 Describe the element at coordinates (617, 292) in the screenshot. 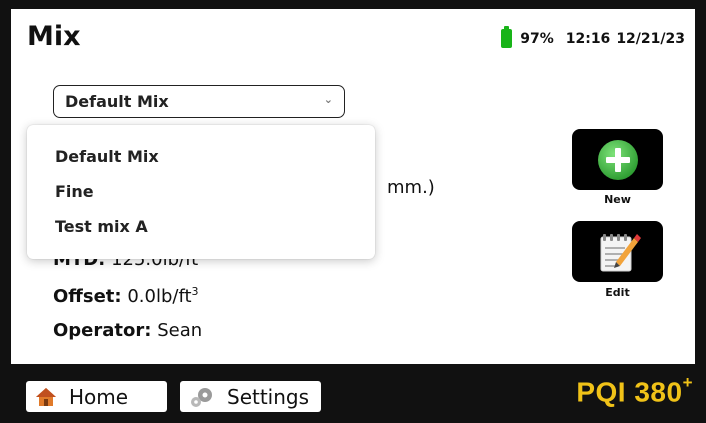

I see `edit-button-label: Edit` at that location.